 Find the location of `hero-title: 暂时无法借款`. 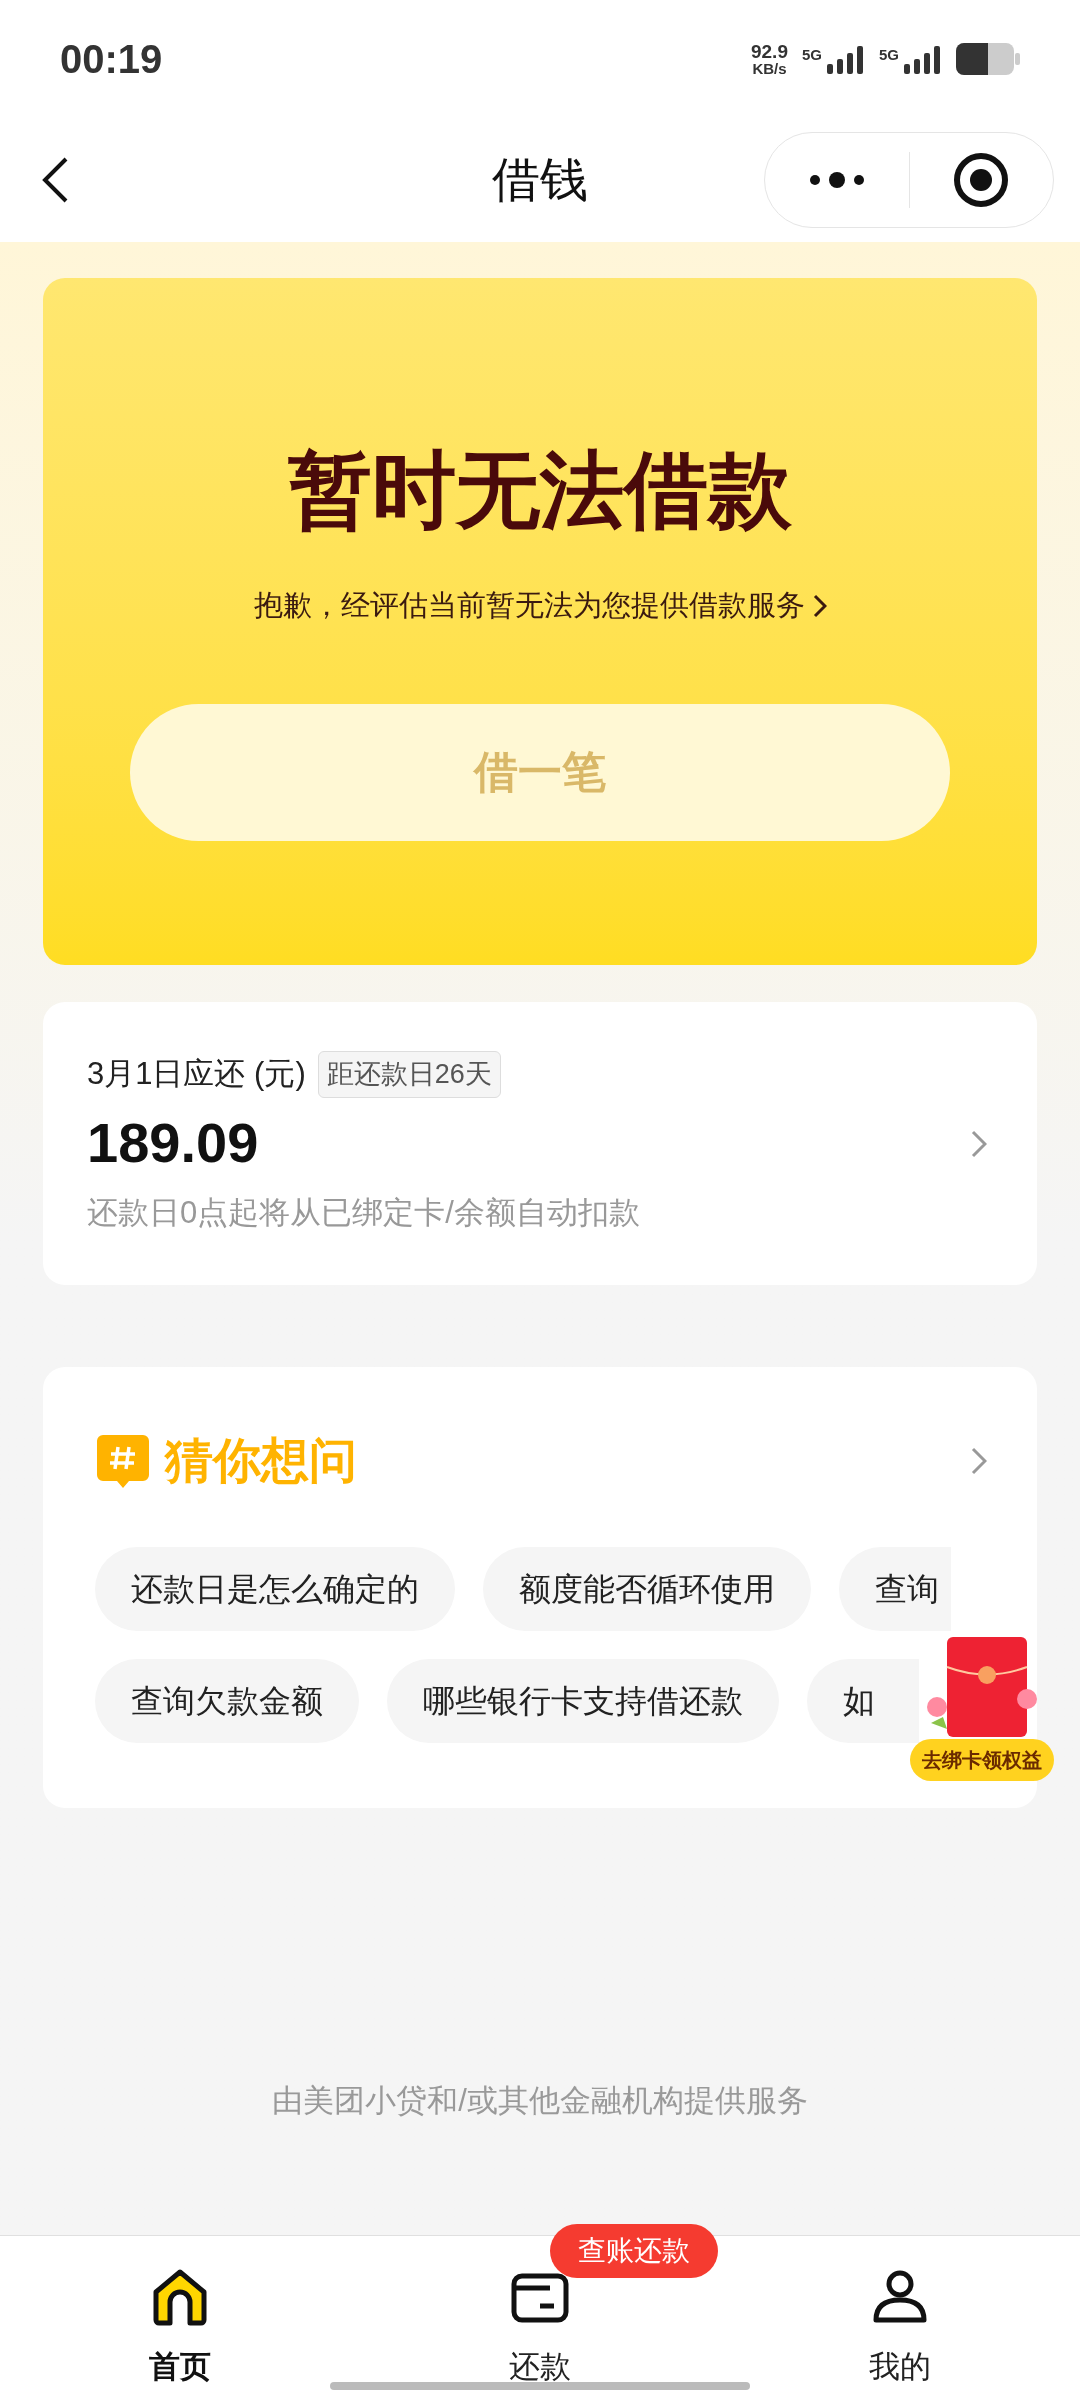

hero-title: 暂时无法借款 is located at coordinates (540, 490).